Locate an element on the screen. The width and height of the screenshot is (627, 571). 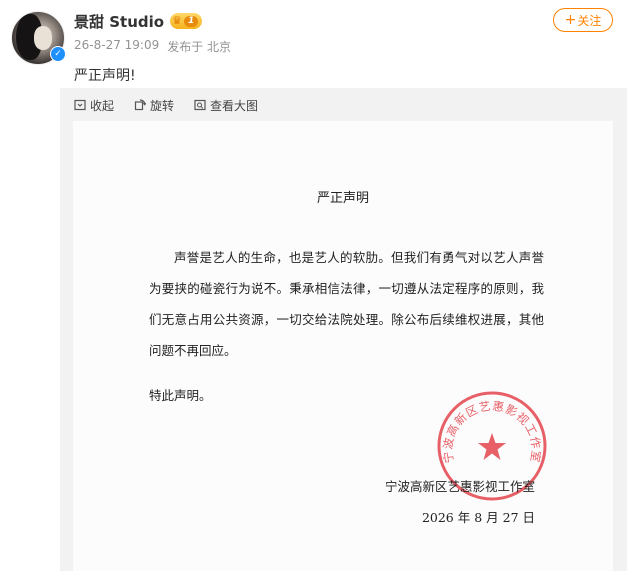
post-timestamp: 26-8-27 19:09 is located at coordinates (116, 46).